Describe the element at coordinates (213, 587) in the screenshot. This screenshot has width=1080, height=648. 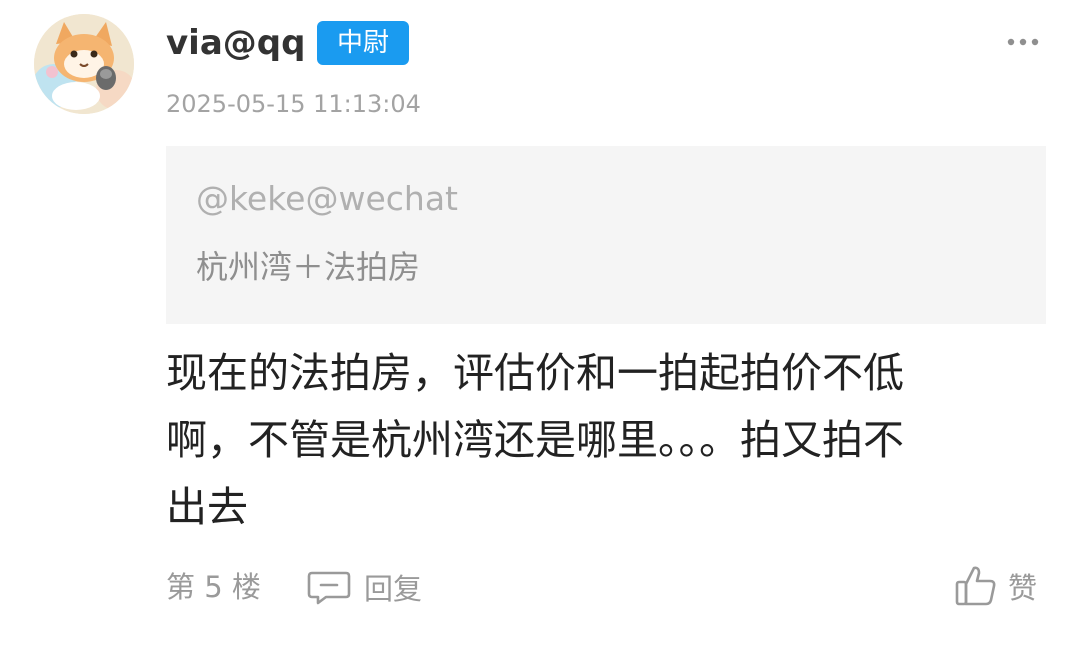
I see `floor-label: 第 5 楼` at that location.